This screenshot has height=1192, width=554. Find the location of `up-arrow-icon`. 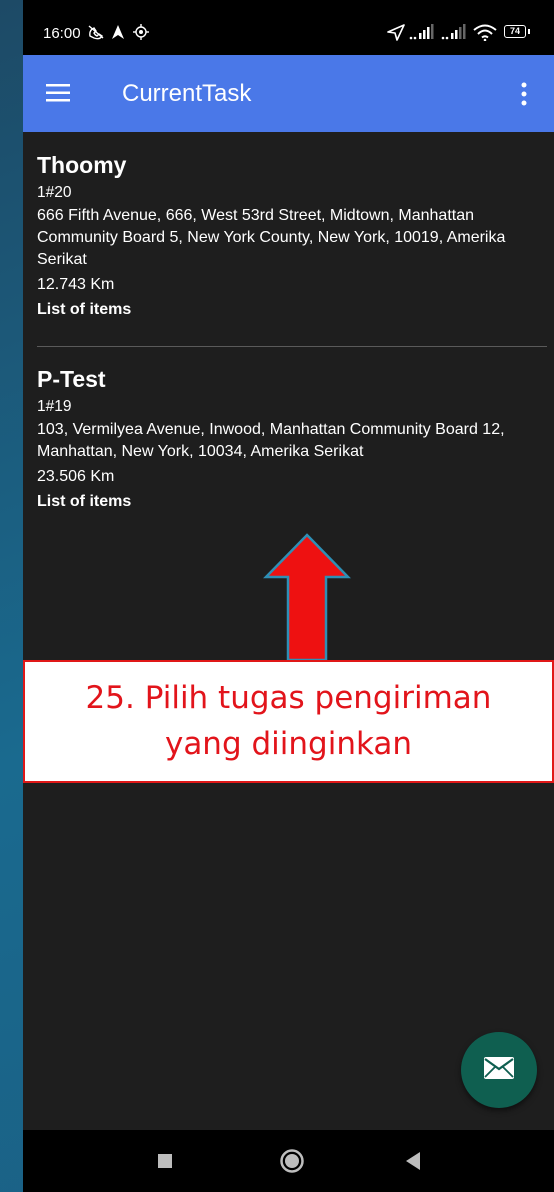

up-arrow-icon is located at coordinates (307, 597).